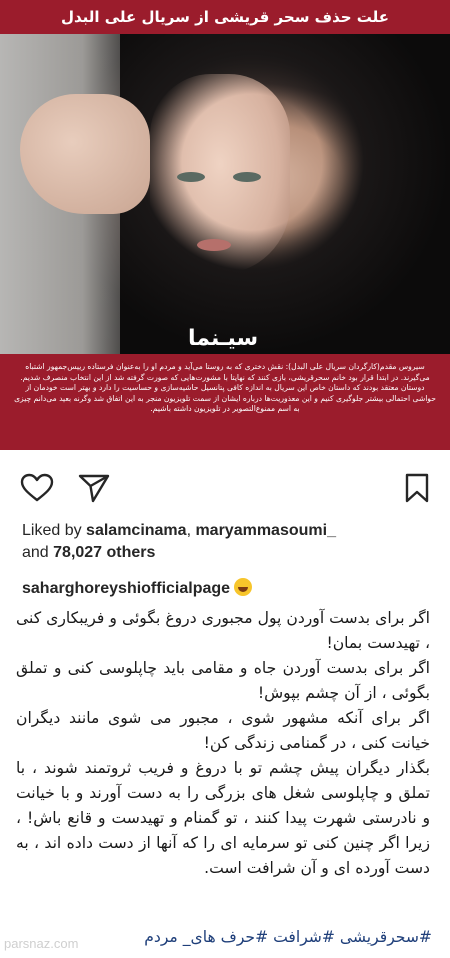 This screenshot has height=958, width=450. What do you see at coordinates (136, 530) in the screenshot?
I see `liked-by-user-1: salamcinama` at bounding box center [136, 530].